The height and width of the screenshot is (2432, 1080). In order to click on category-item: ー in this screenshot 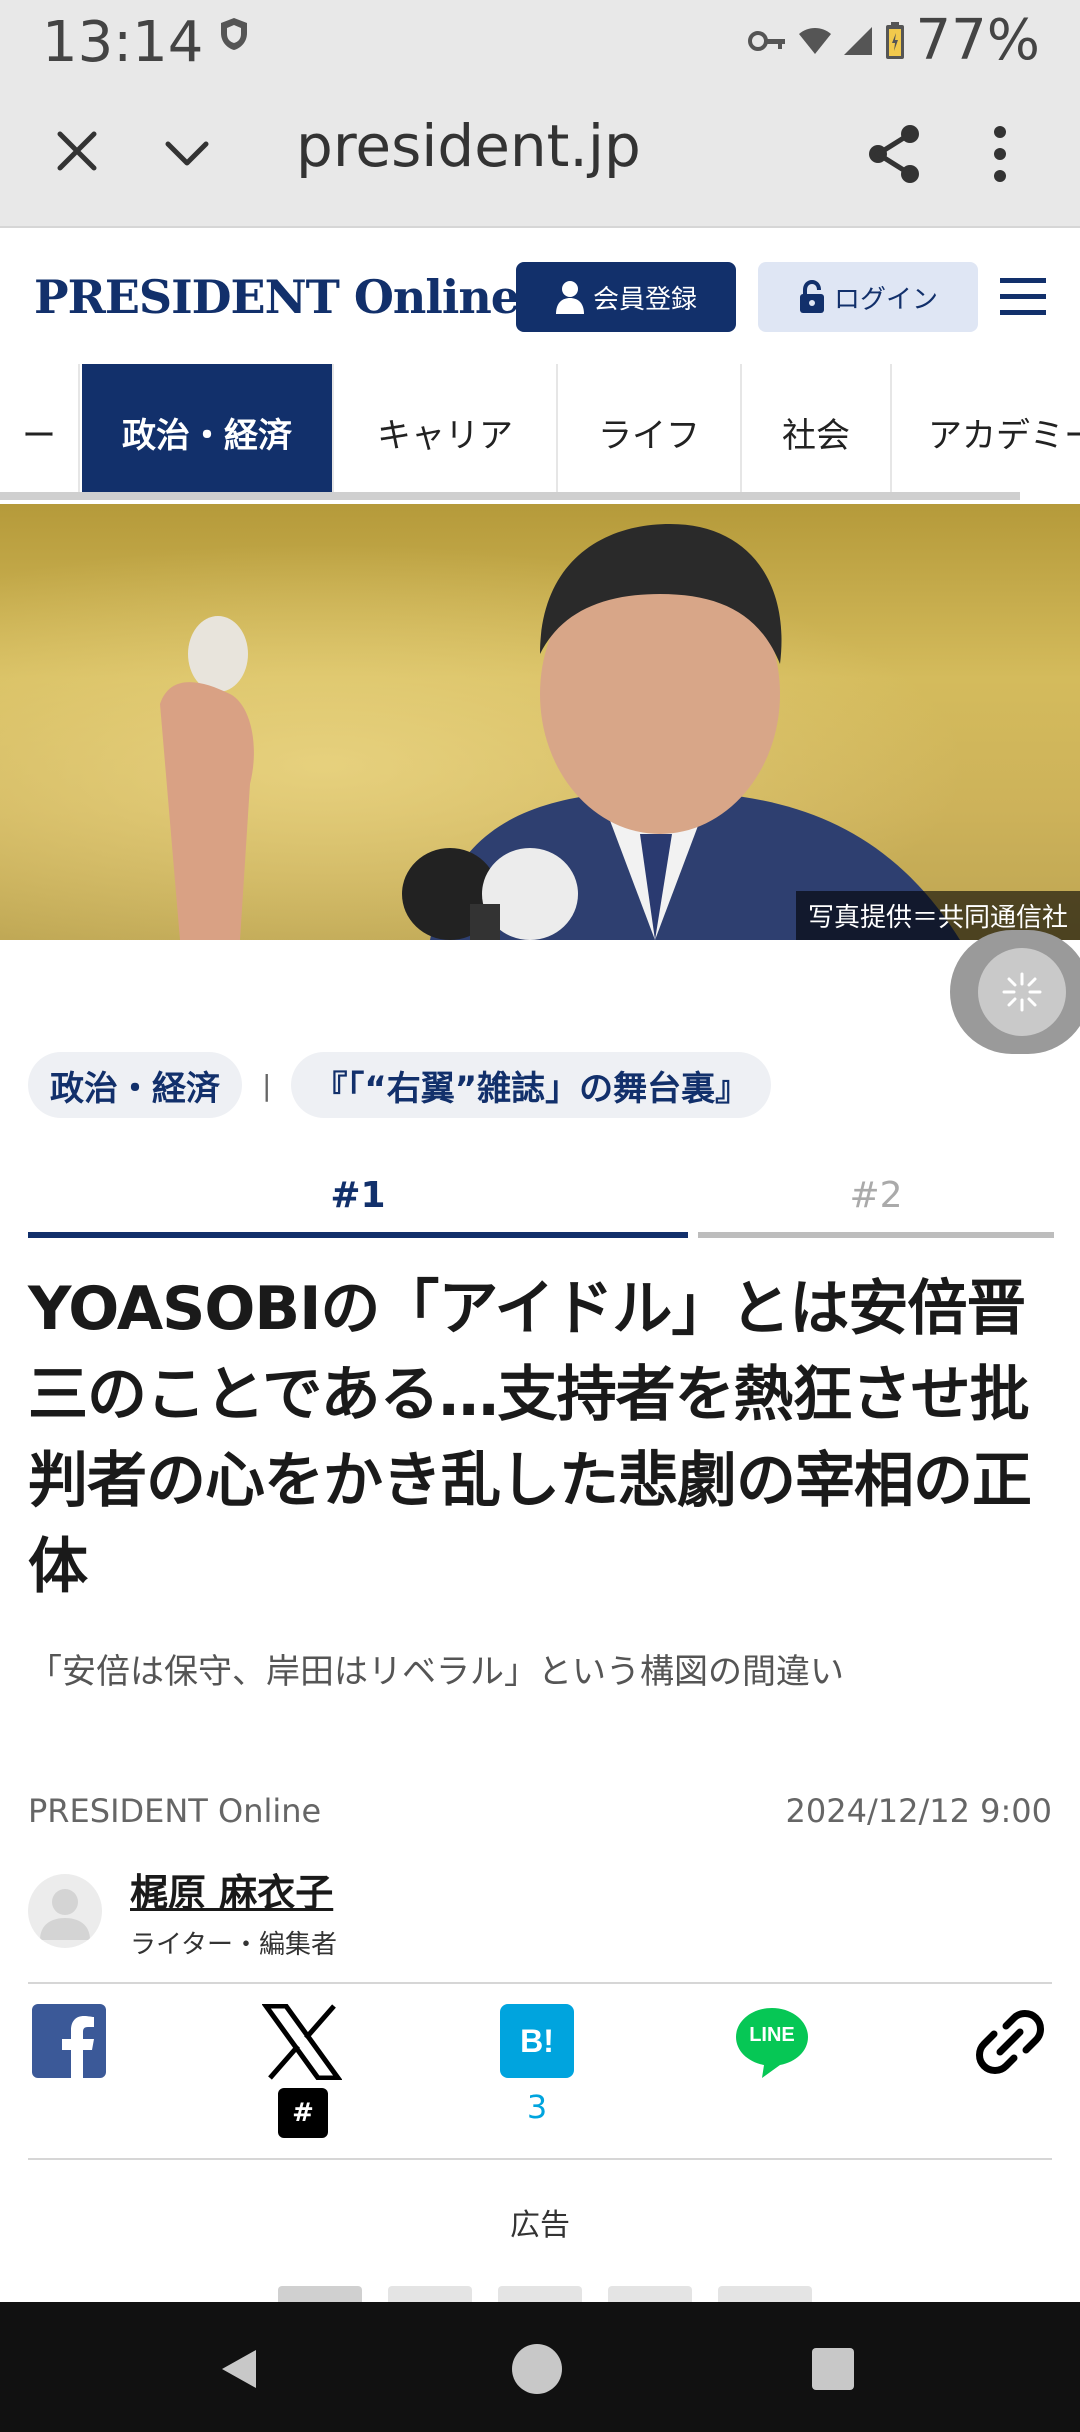, I will do `click(40, 432)`.